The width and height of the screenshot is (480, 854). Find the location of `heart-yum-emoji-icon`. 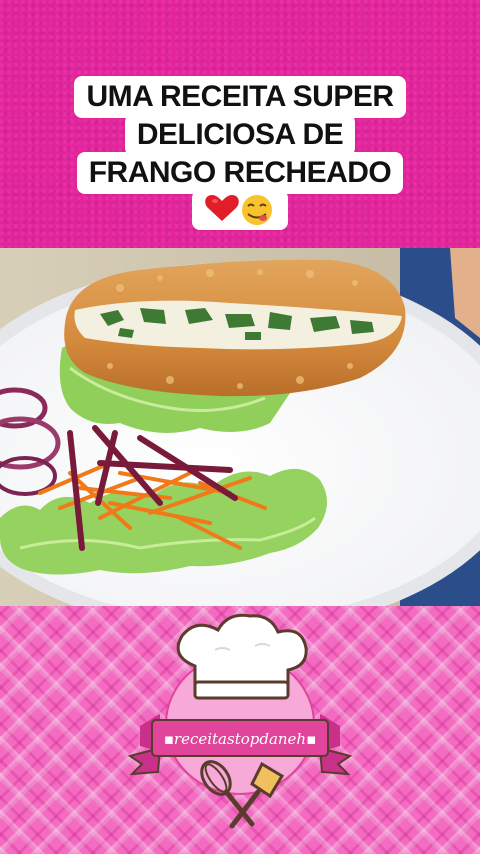

heart-yum-emoji-icon is located at coordinates (238, 210).